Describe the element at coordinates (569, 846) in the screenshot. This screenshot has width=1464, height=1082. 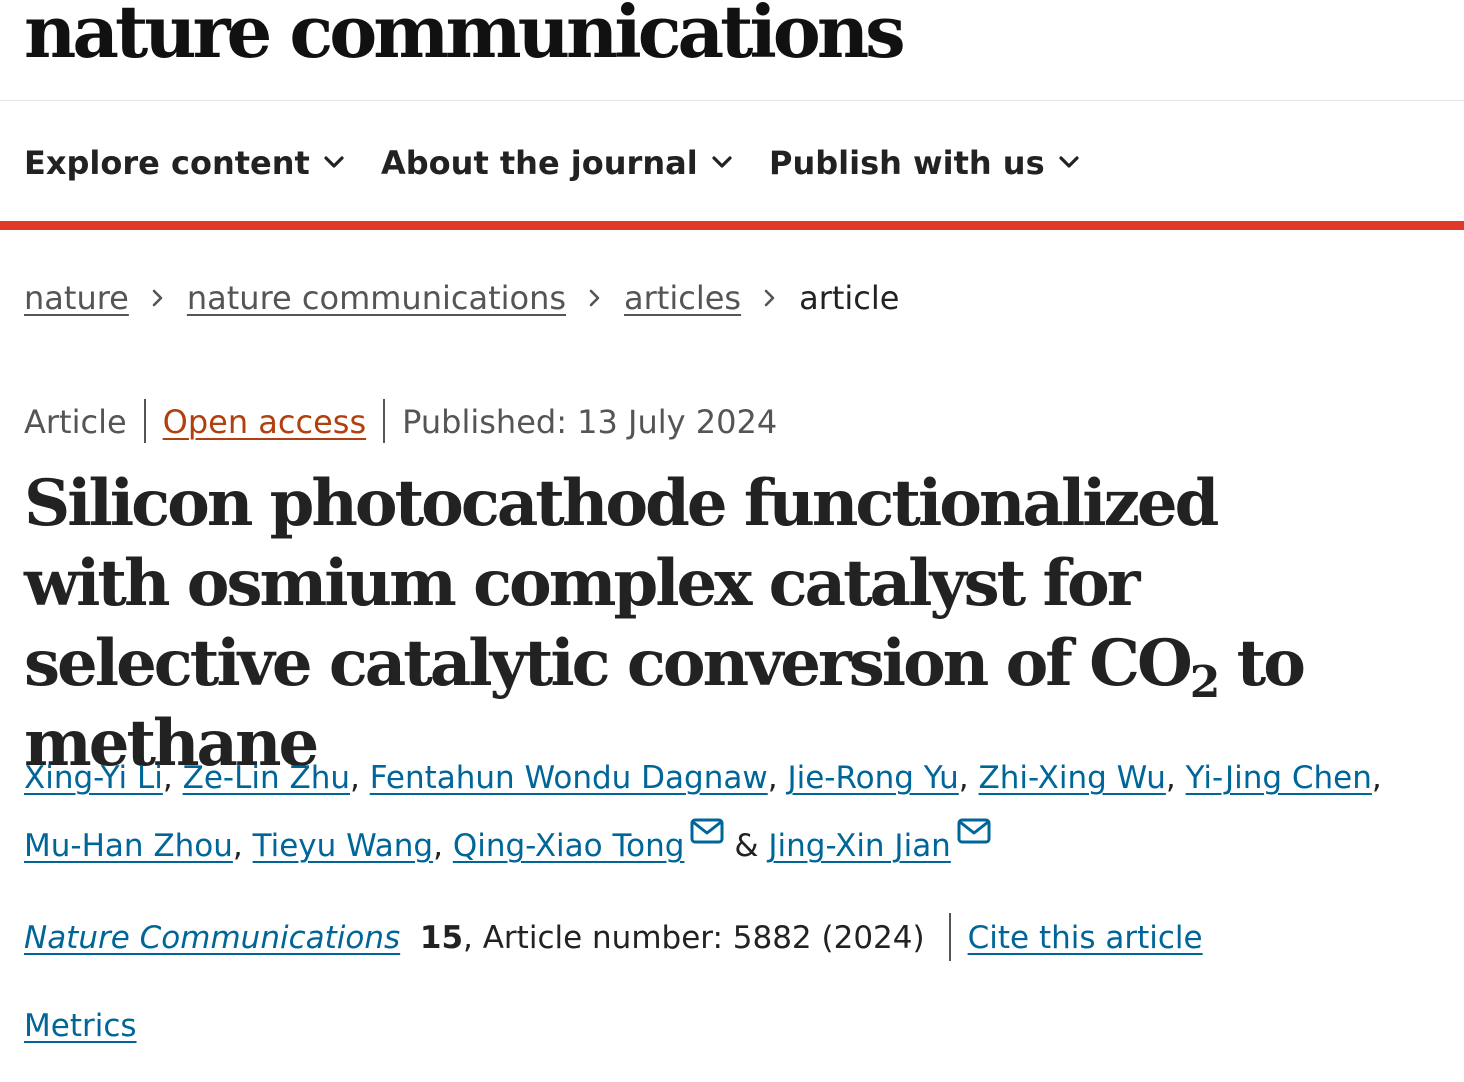
I see `author-link: Qing-Xiao Tong` at that location.